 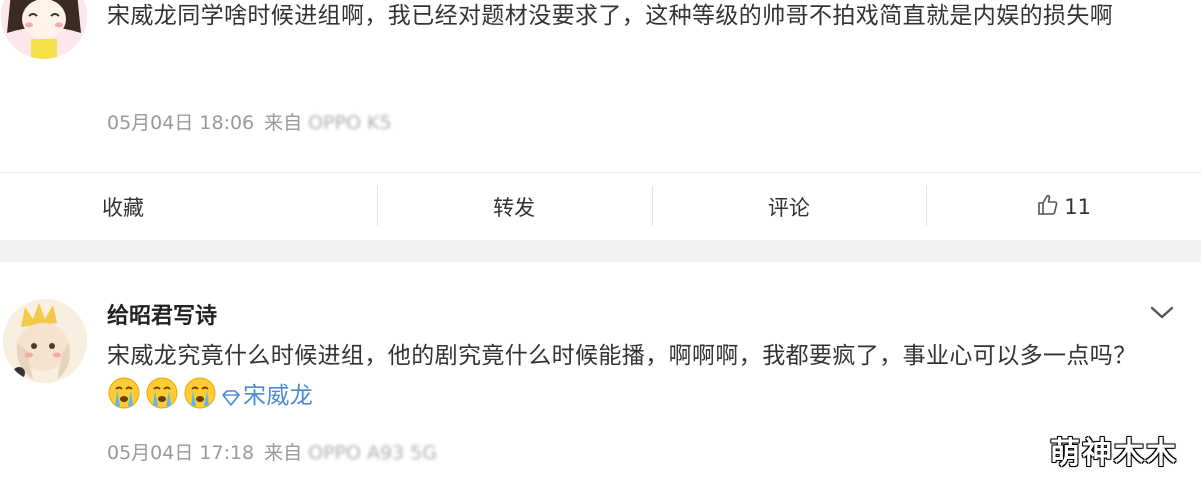 I want to click on favorite-button: 收藏, so click(x=188, y=207).